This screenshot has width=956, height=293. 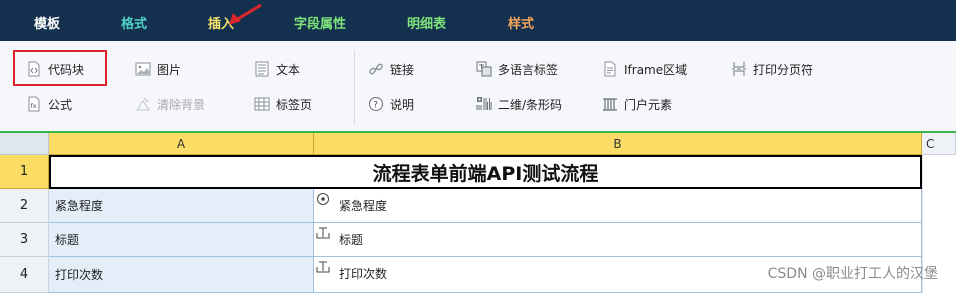 What do you see at coordinates (363, 274) in the screenshot?
I see `field-value-print-count: 打印次数` at bounding box center [363, 274].